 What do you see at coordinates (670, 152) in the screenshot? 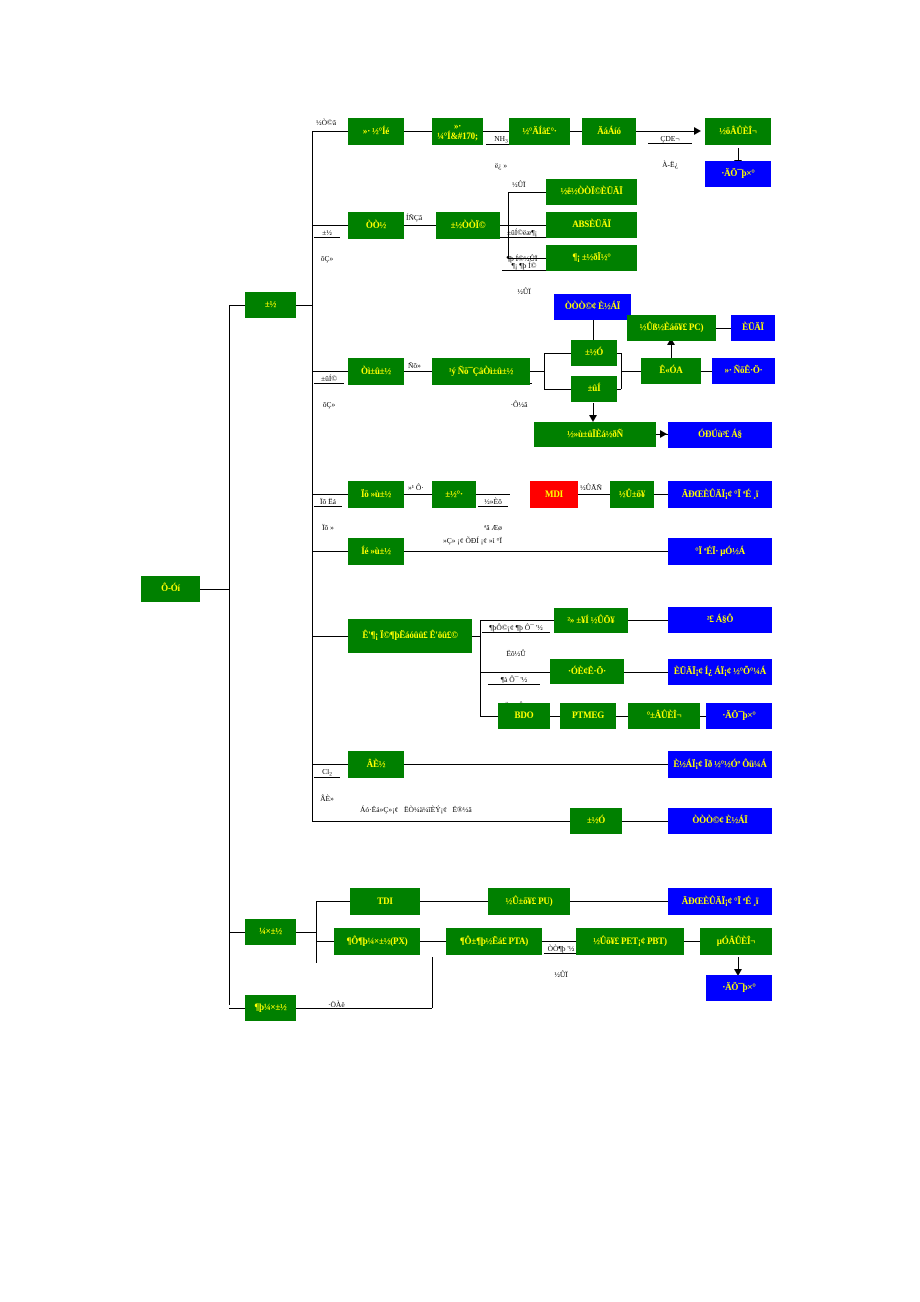
I see `edge-label-e_top3: ÇDE¬ À-Ë¿` at bounding box center [670, 152].